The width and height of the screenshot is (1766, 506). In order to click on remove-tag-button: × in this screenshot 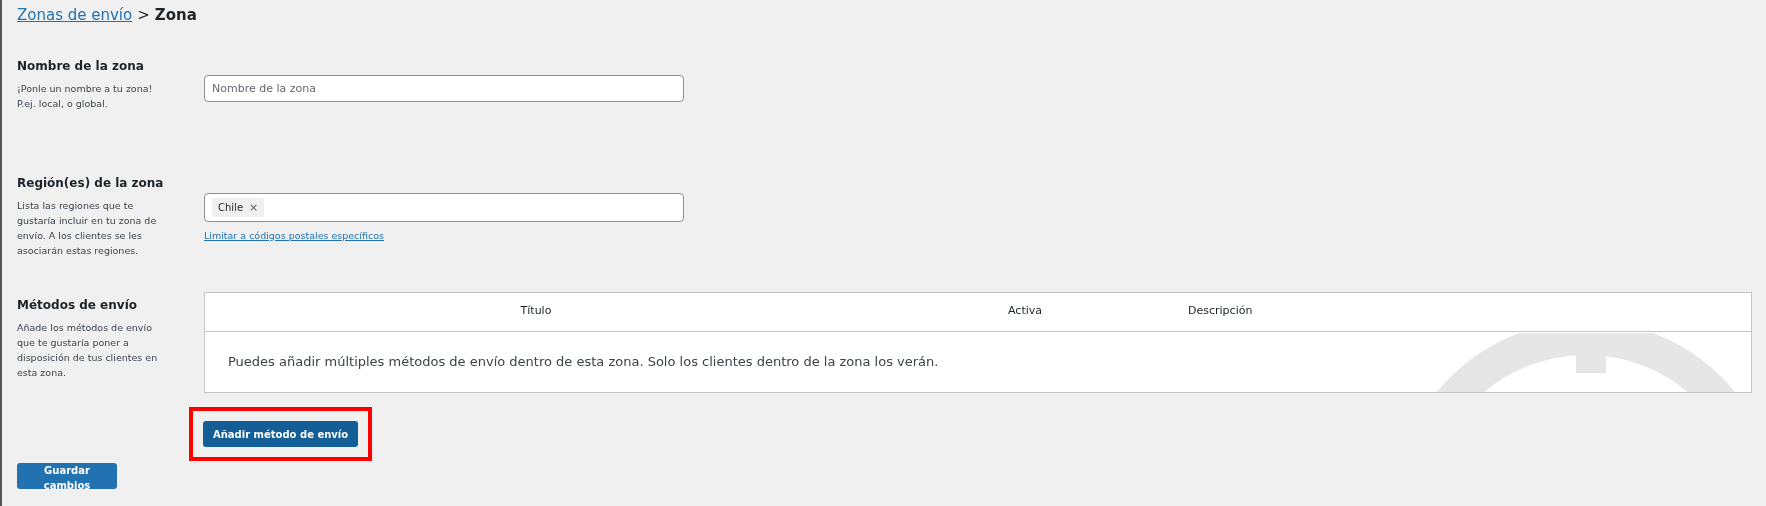, I will do `click(254, 207)`.